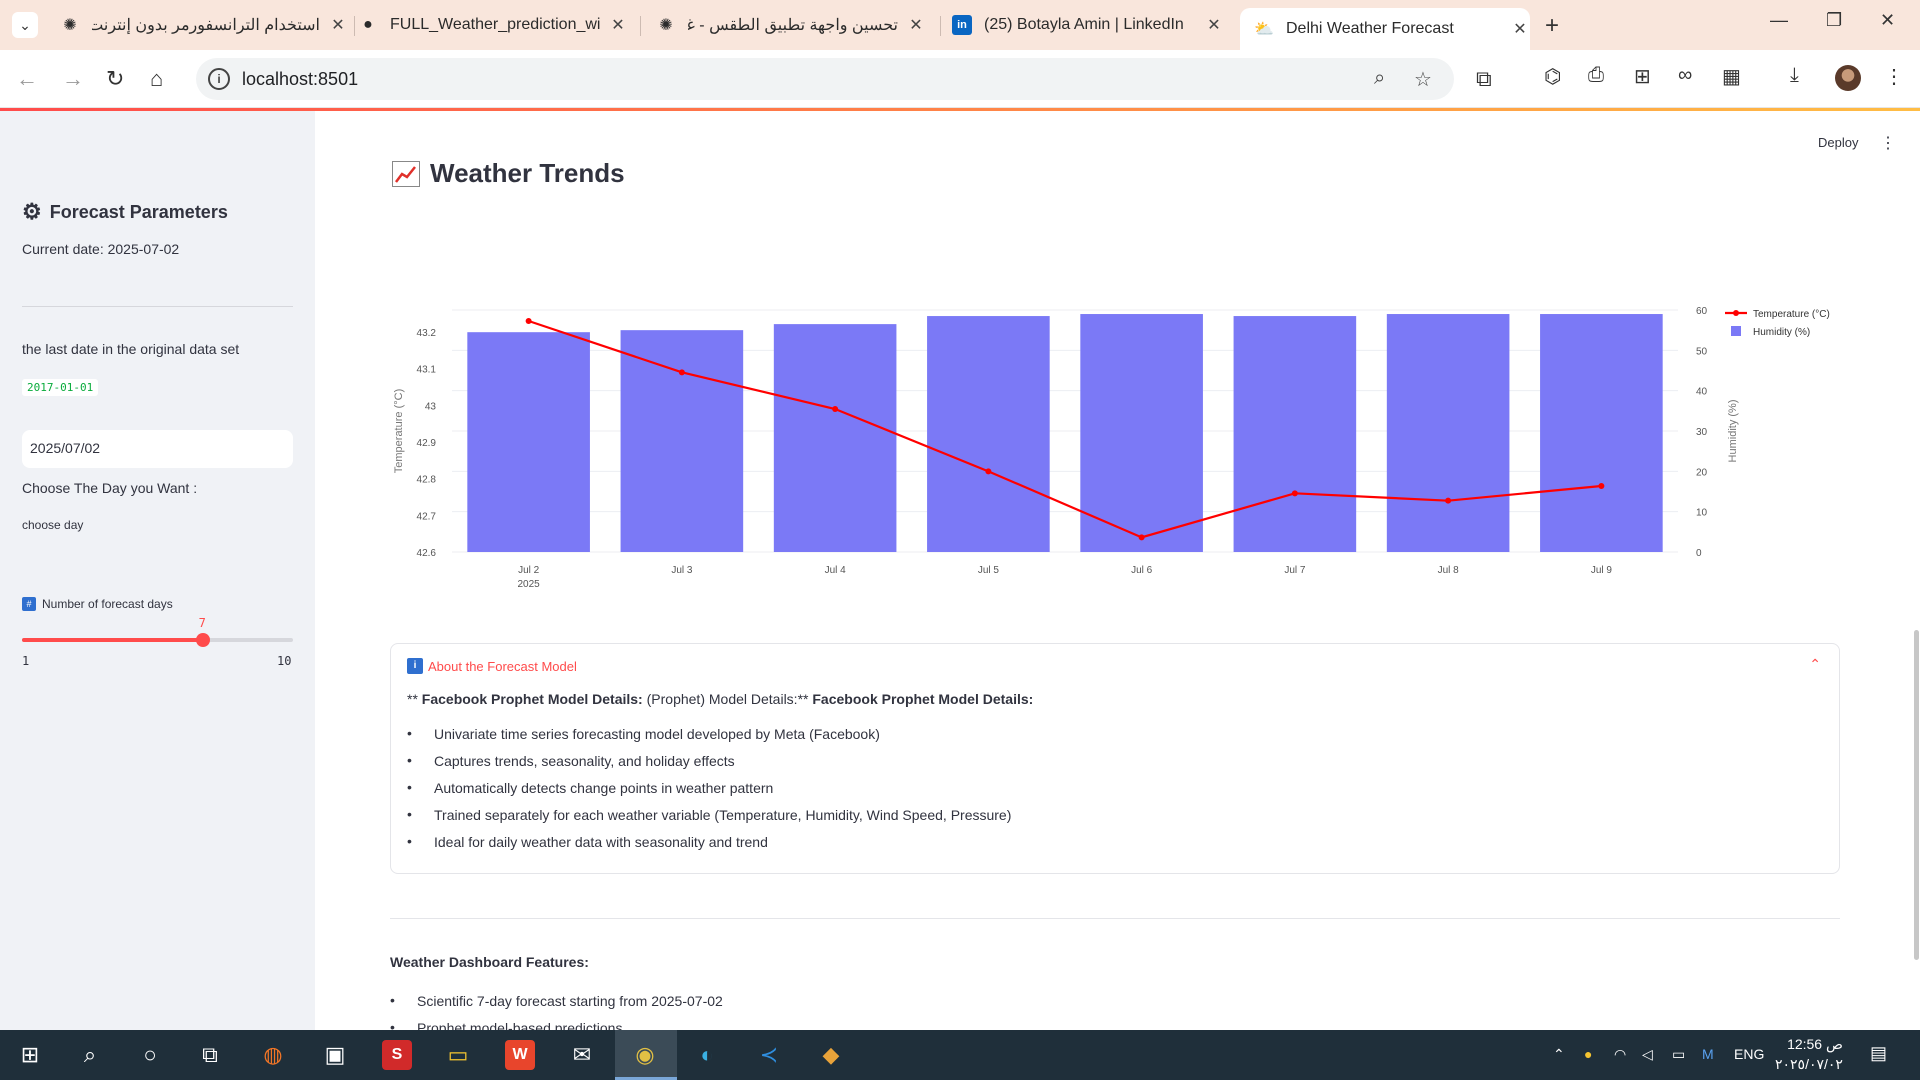 Image resolution: width=1920 pixels, height=1080 pixels. I want to click on forecast-days-slider, so click(157, 640).